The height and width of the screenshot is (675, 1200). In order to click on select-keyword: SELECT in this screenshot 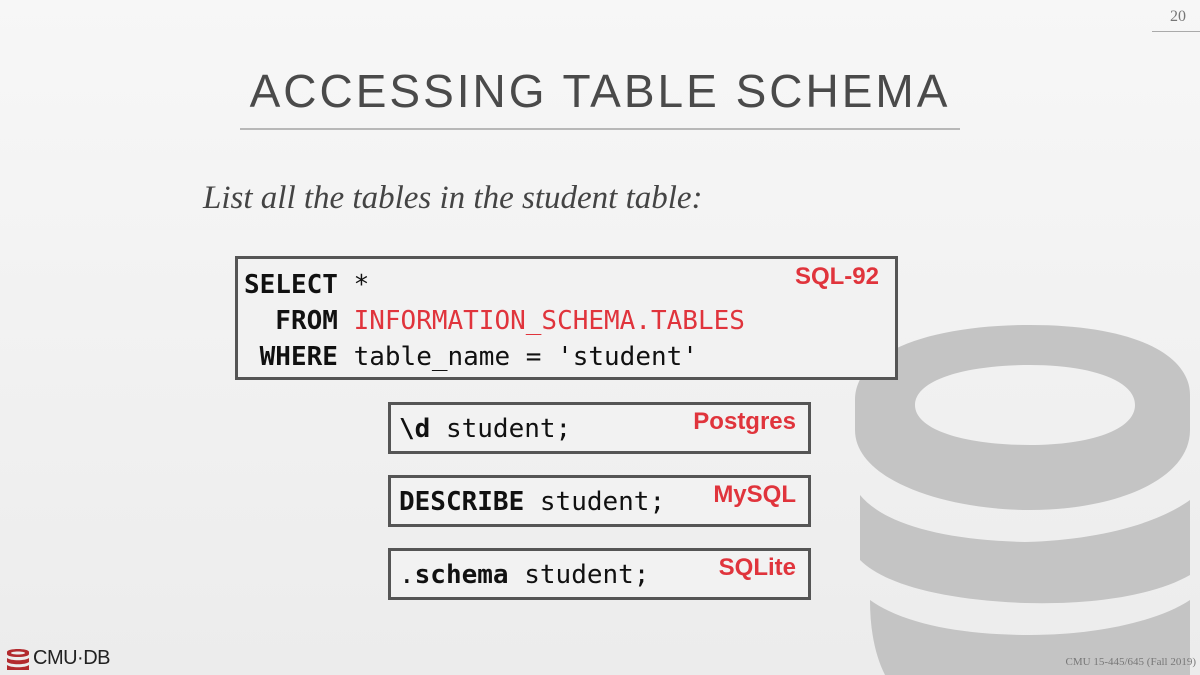, I will do `click(291, 285)`.